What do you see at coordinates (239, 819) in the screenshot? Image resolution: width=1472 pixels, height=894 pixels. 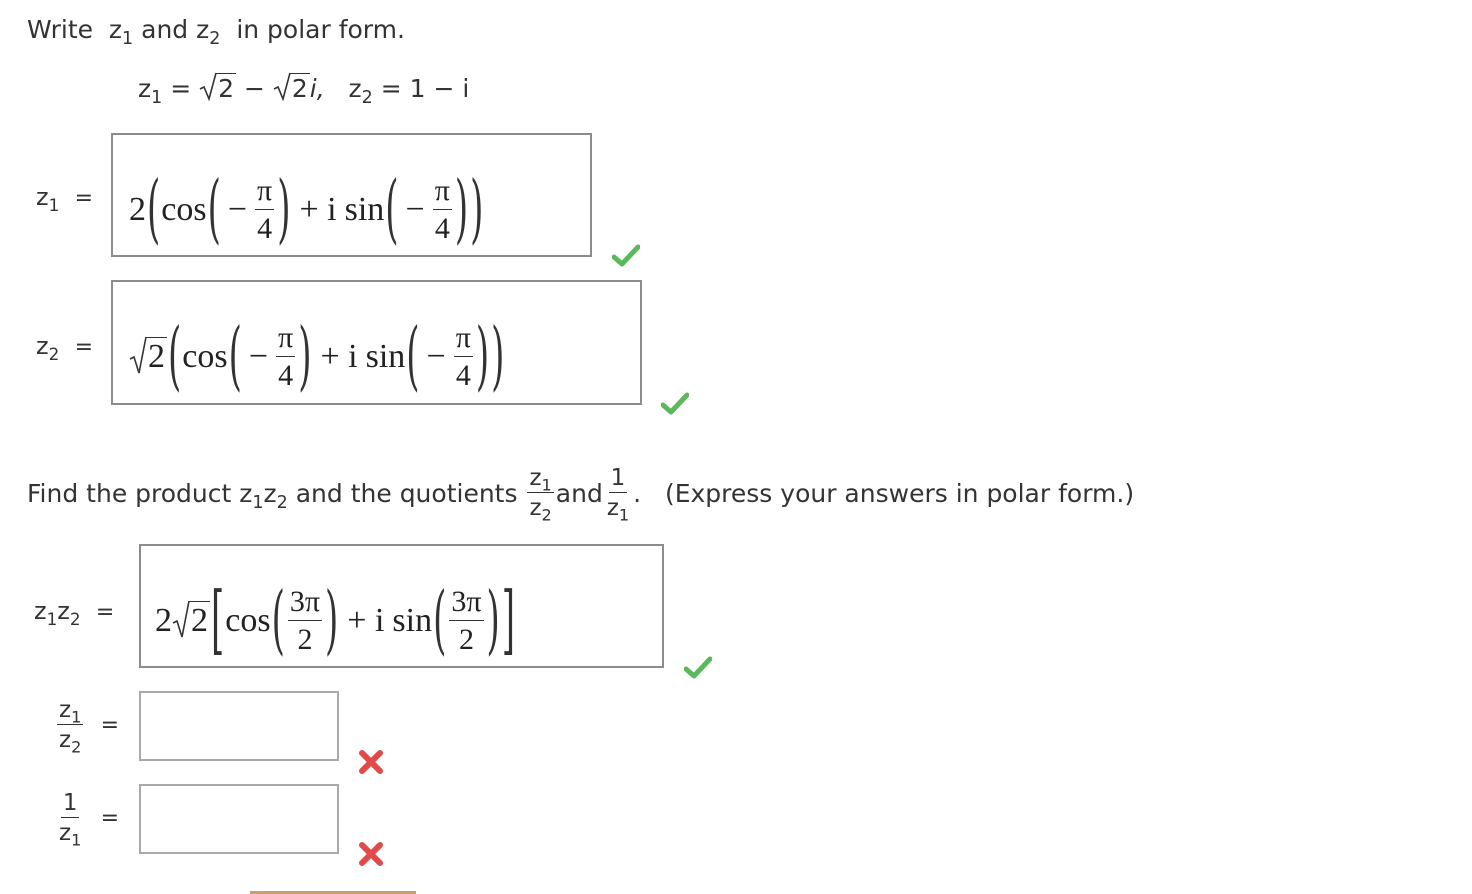 I see `reciprocal-answer-field` at bounding box center [239, 819].